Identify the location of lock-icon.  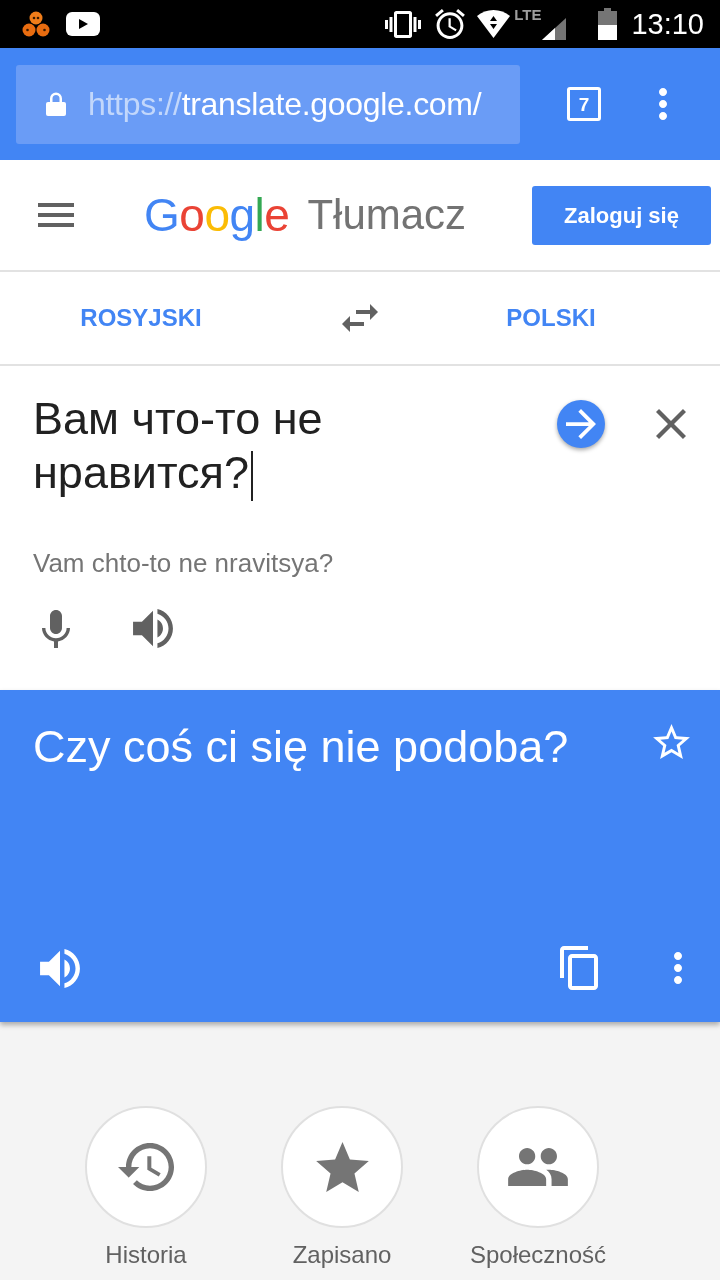
(56, 104).